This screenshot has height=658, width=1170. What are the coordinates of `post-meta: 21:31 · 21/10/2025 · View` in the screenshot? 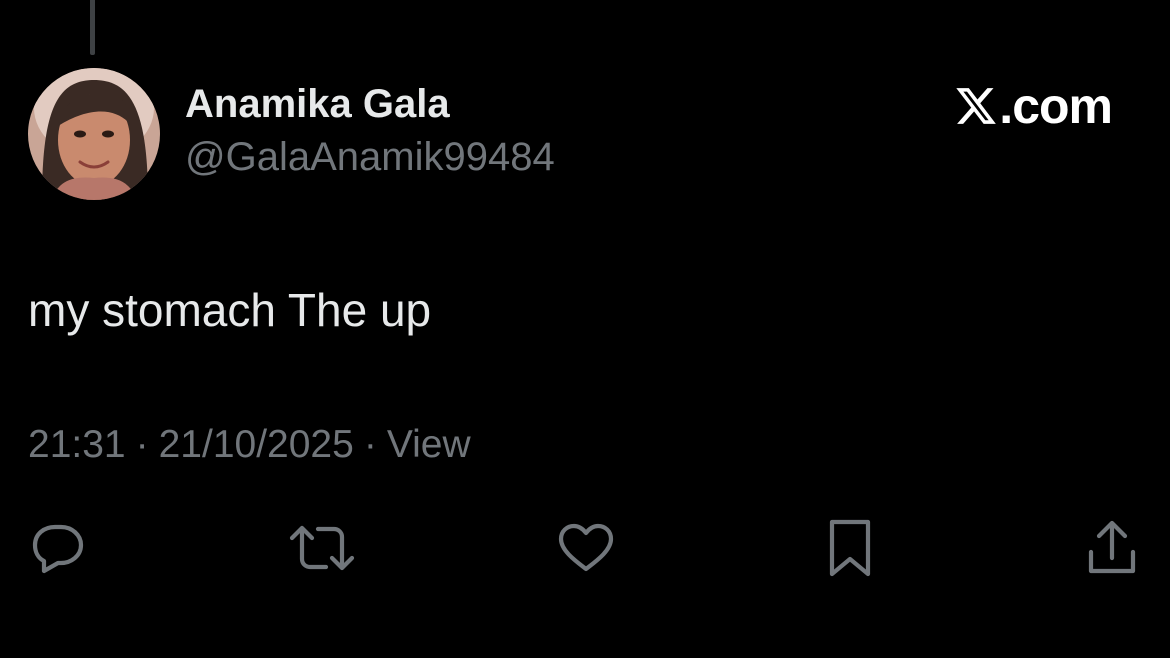 It's located at (249, 445).